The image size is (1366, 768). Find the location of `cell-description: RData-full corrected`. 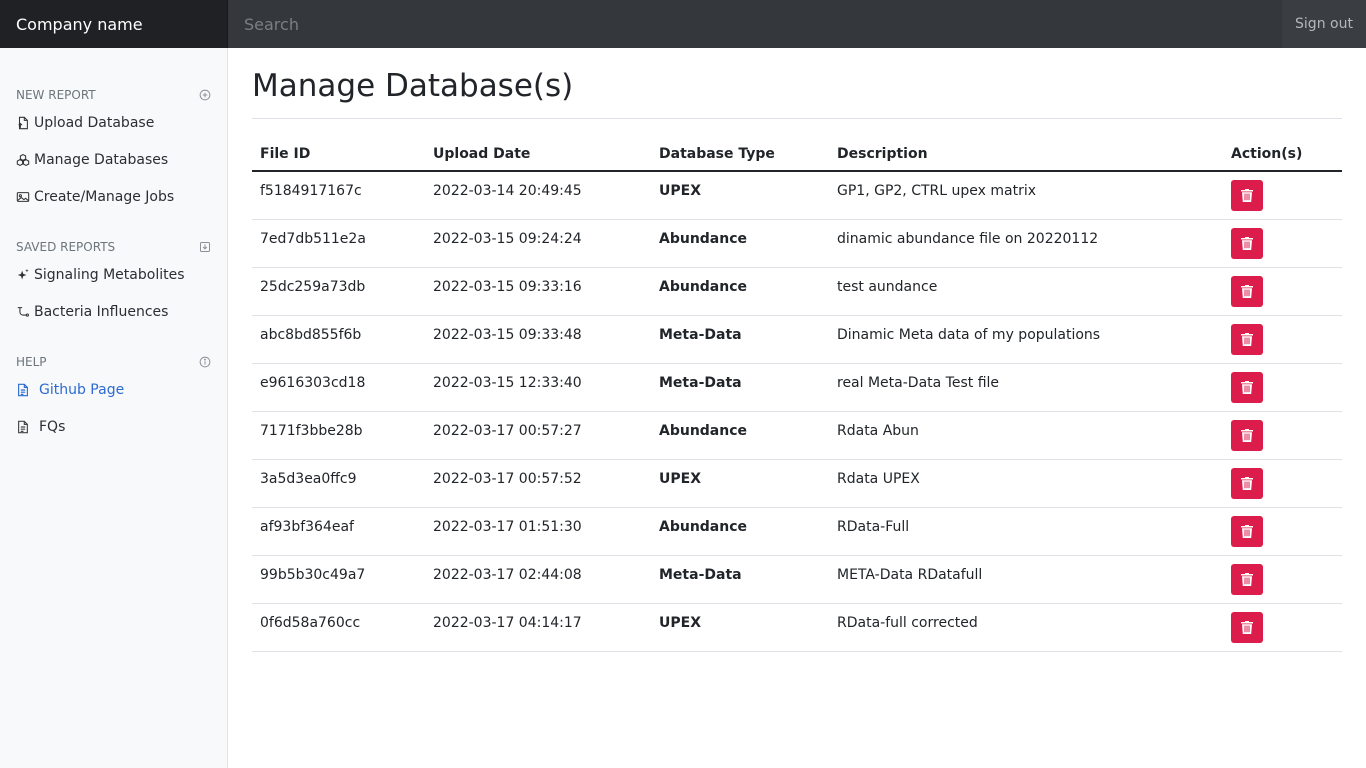

cell-description: RData-full corrected is located at coordinates (1026, 627).